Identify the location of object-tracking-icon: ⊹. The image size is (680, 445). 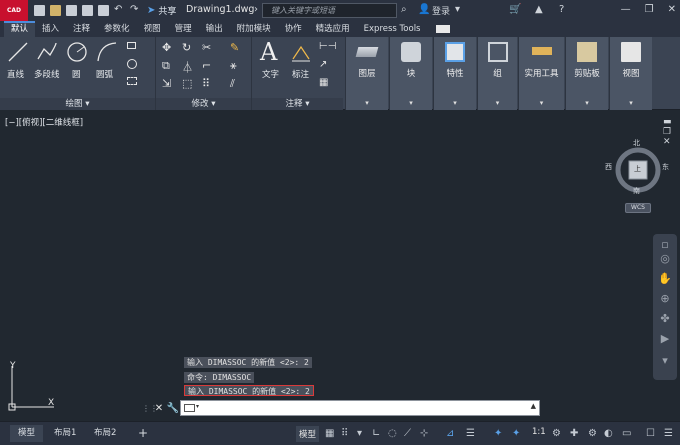
(424, 433).